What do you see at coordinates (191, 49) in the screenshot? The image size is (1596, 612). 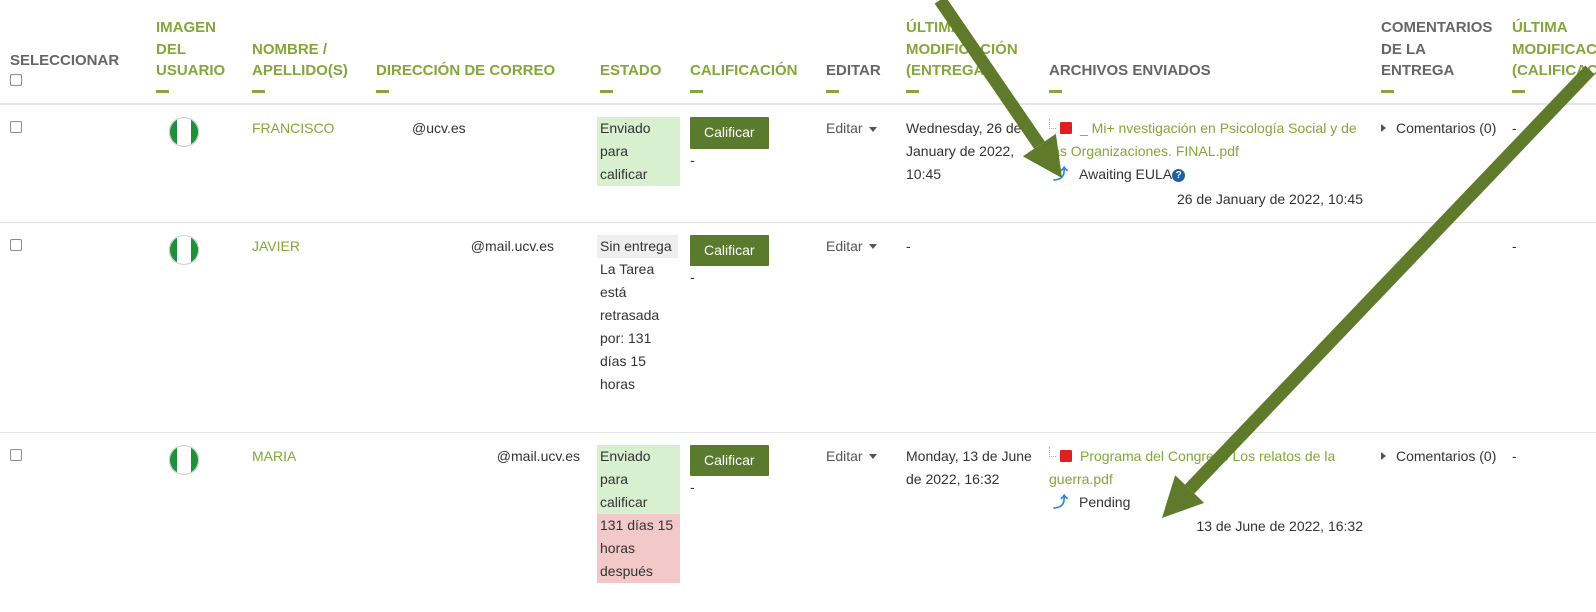 I see `col-header-image-label: IMAGEN DEL USUARIO` at bounding box center [191, 49].